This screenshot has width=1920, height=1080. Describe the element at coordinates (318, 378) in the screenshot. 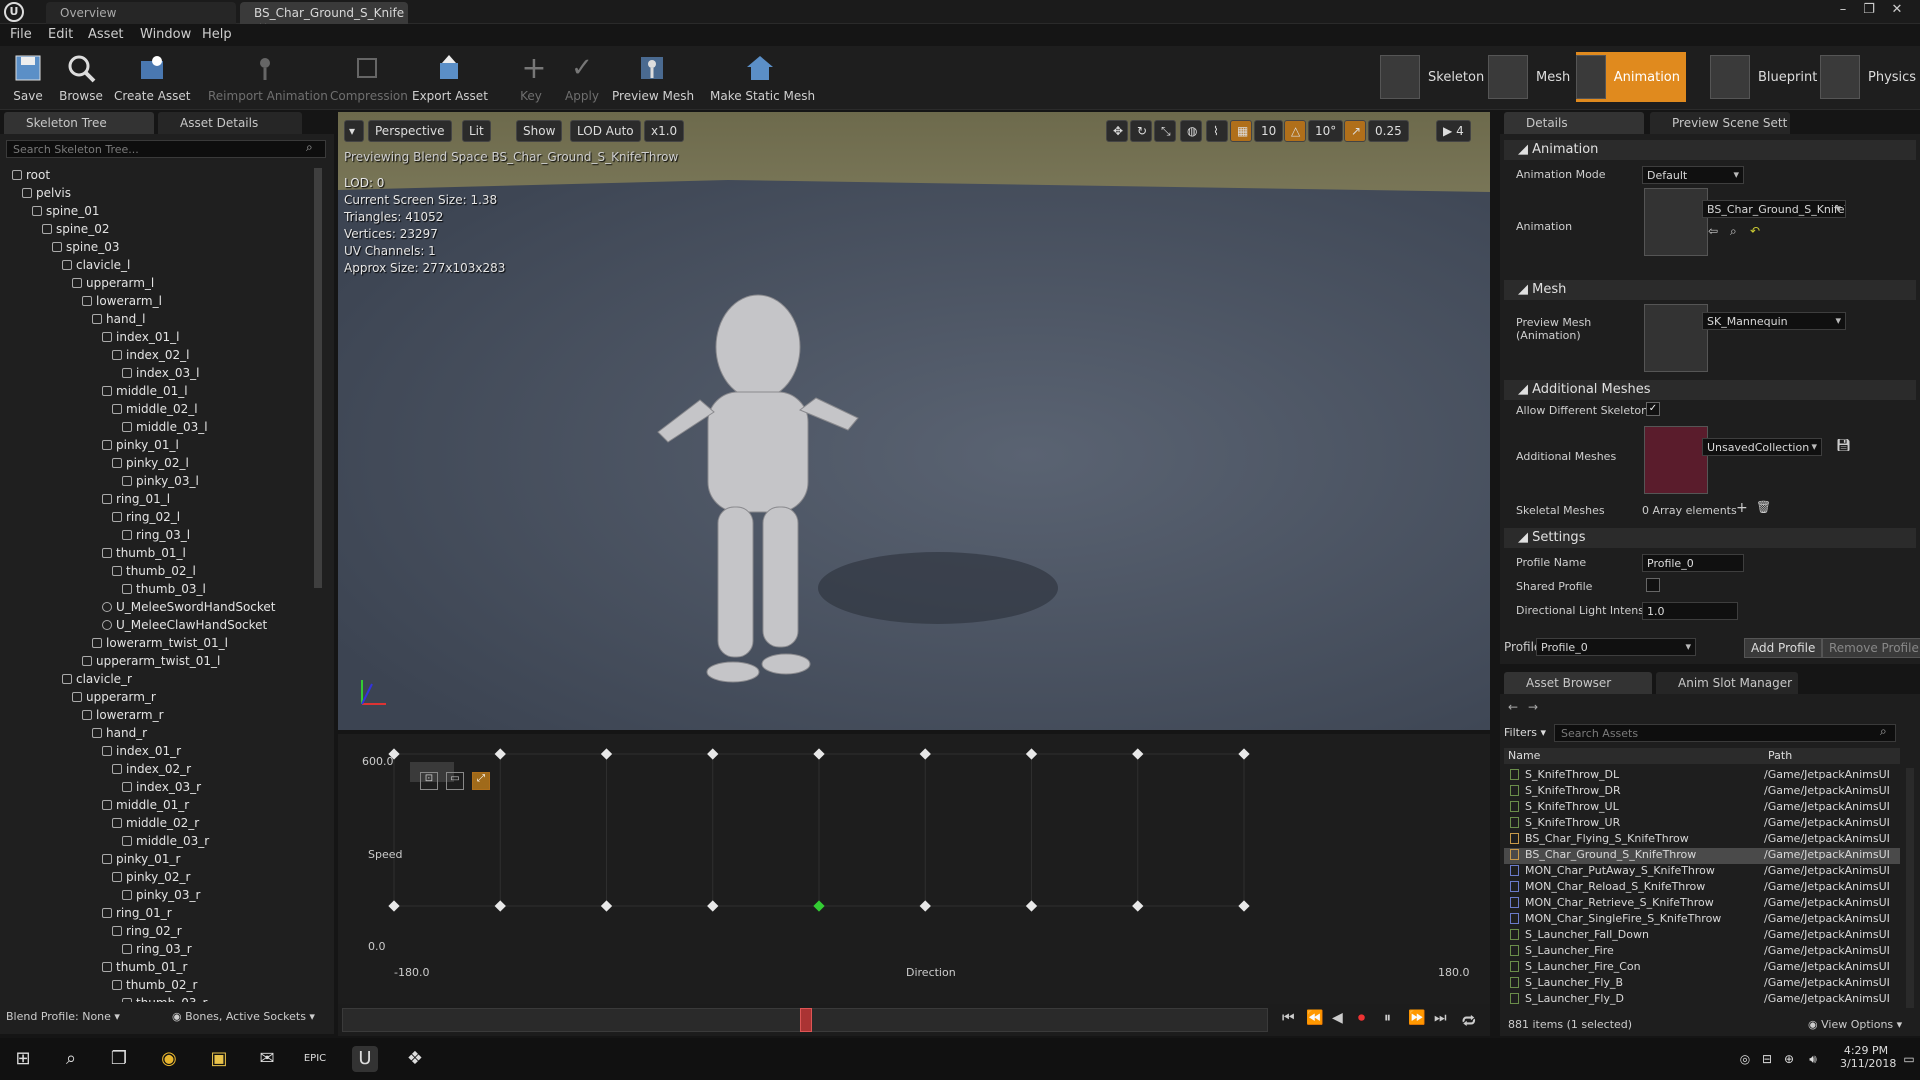

I see `tree-scrollbar` at that location.